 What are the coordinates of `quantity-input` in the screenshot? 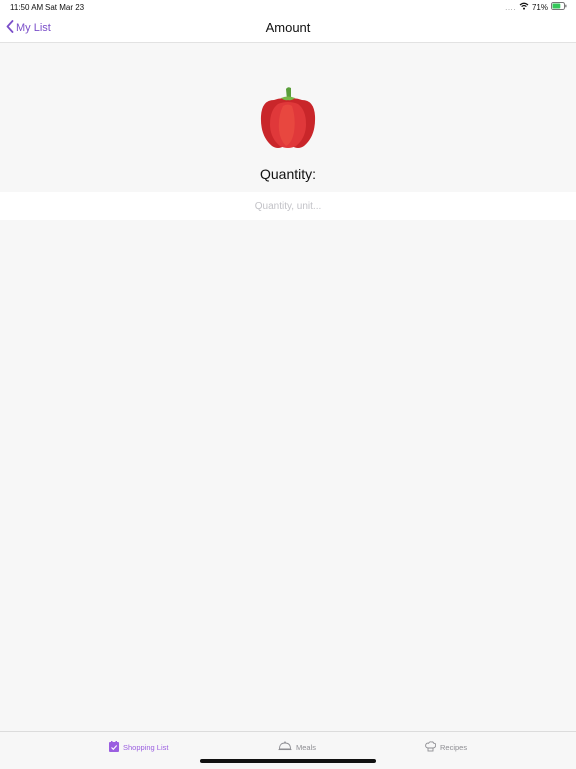 It's located at (288, 206).